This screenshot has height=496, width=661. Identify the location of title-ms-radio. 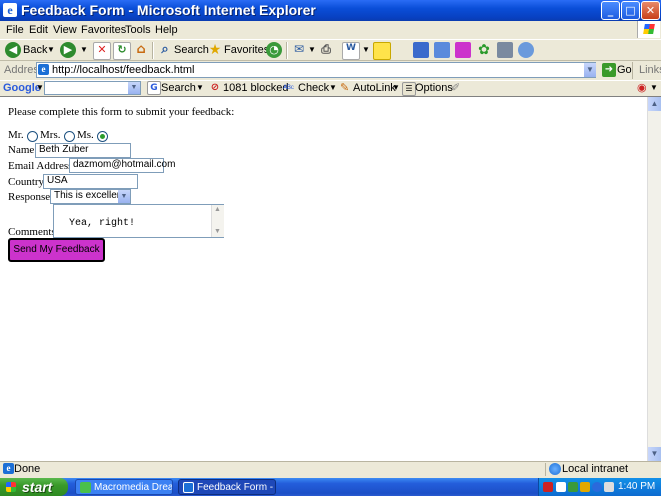
(102, 136).